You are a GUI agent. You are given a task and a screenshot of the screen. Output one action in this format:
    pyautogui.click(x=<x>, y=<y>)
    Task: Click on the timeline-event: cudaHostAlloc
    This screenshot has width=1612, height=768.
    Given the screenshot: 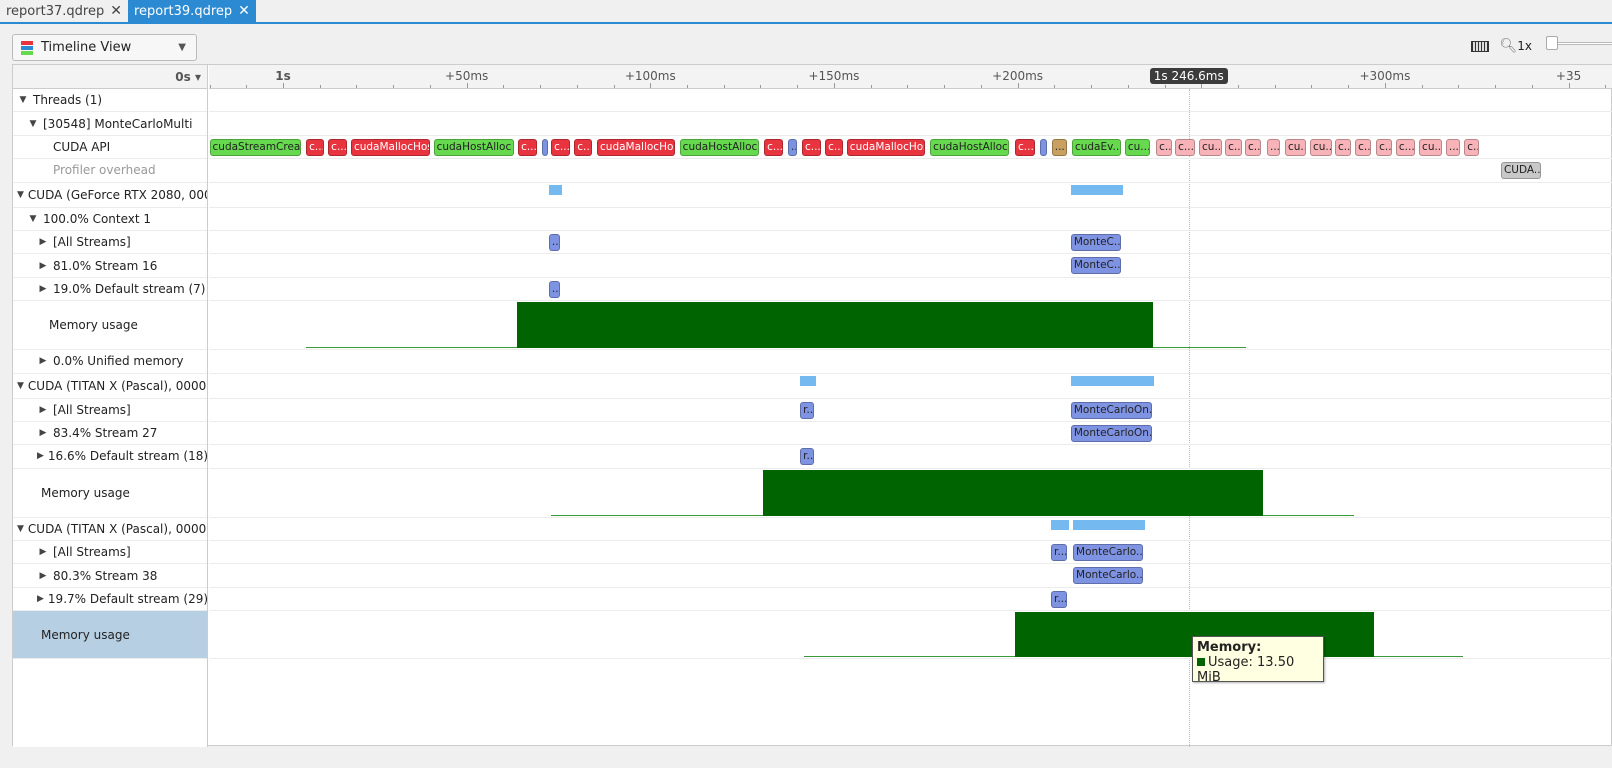 What is the action you would take?
    pyautogui.click(x=969, y=147)
    